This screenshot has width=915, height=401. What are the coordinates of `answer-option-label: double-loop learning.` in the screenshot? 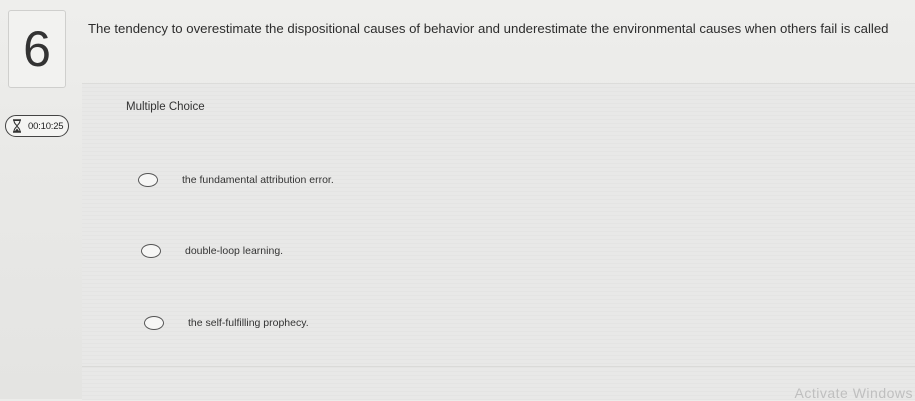 It's located at (234, 251).